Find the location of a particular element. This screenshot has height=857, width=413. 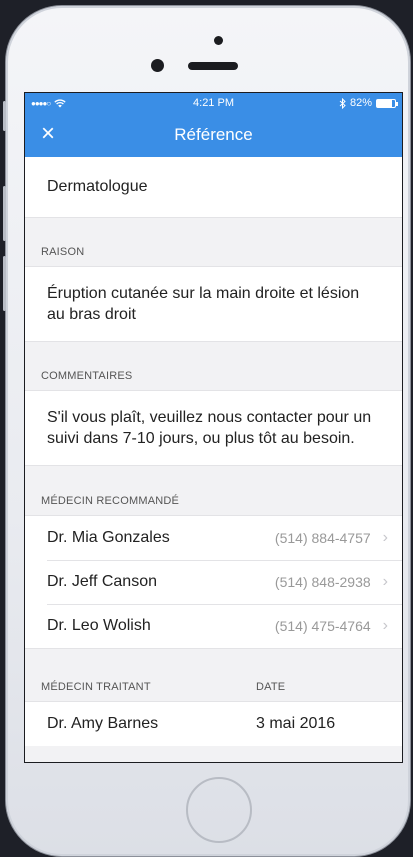

treating-date: 3 mai 2016 is located at coordinates (296, 723).